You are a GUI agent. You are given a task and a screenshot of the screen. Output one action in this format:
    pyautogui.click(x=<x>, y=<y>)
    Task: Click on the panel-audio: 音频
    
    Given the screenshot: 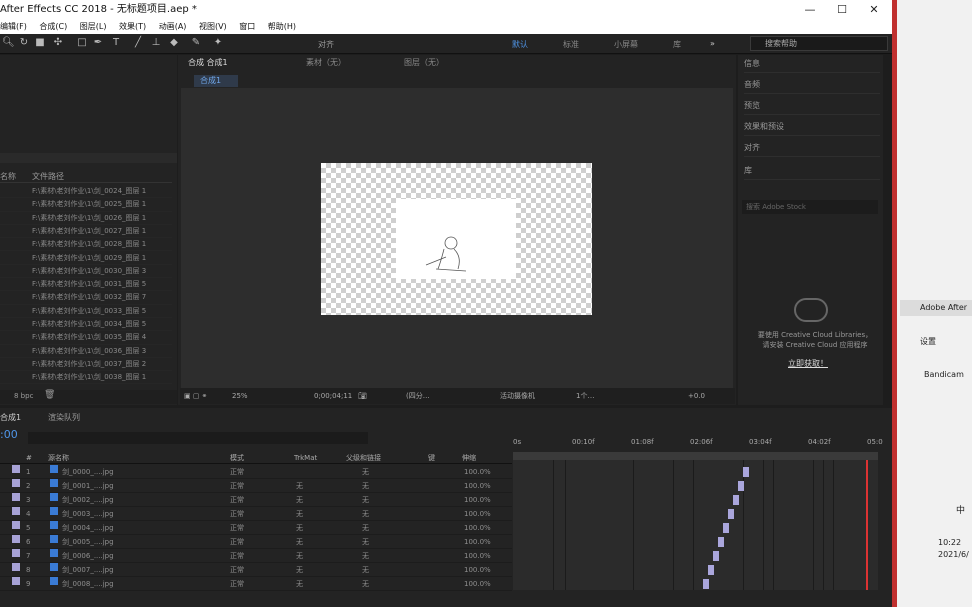 What is the action you would take?
    pyautogui.click(x=812, y=85)
    